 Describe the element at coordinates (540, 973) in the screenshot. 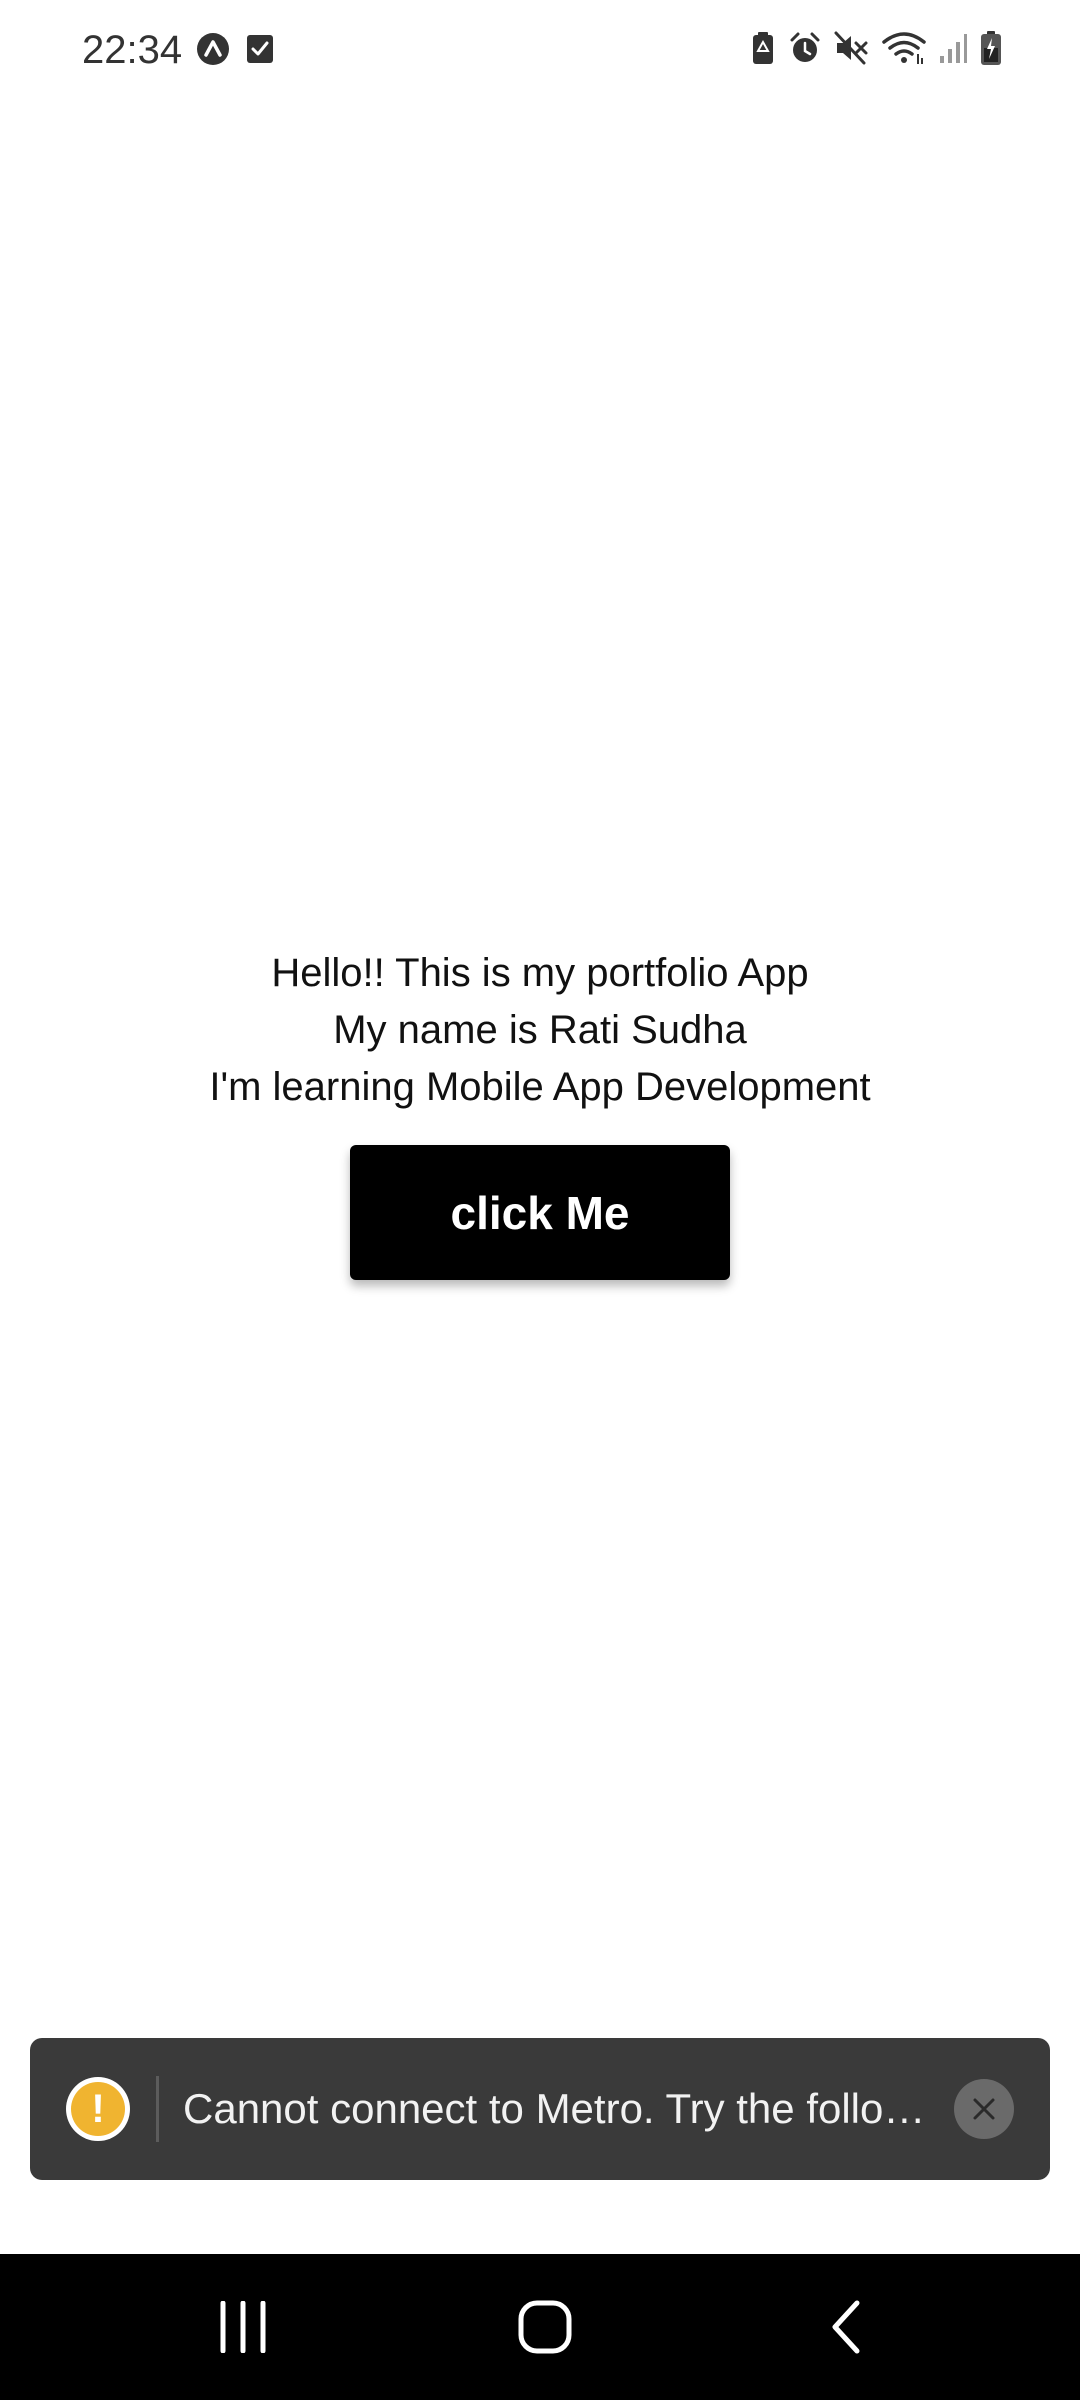

I see `greeting-text: Hello!! This is my portfolio App` at that location.